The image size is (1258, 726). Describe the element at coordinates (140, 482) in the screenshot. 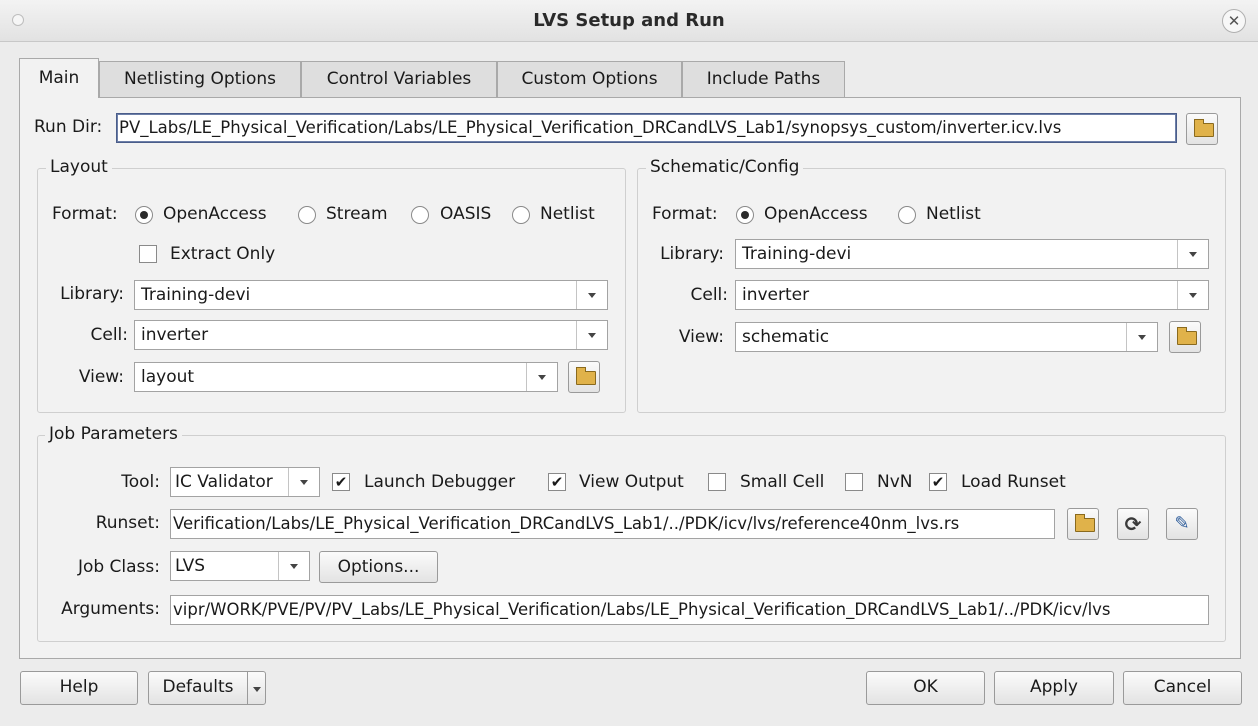

I see `tool-label: Tool:` at that location.